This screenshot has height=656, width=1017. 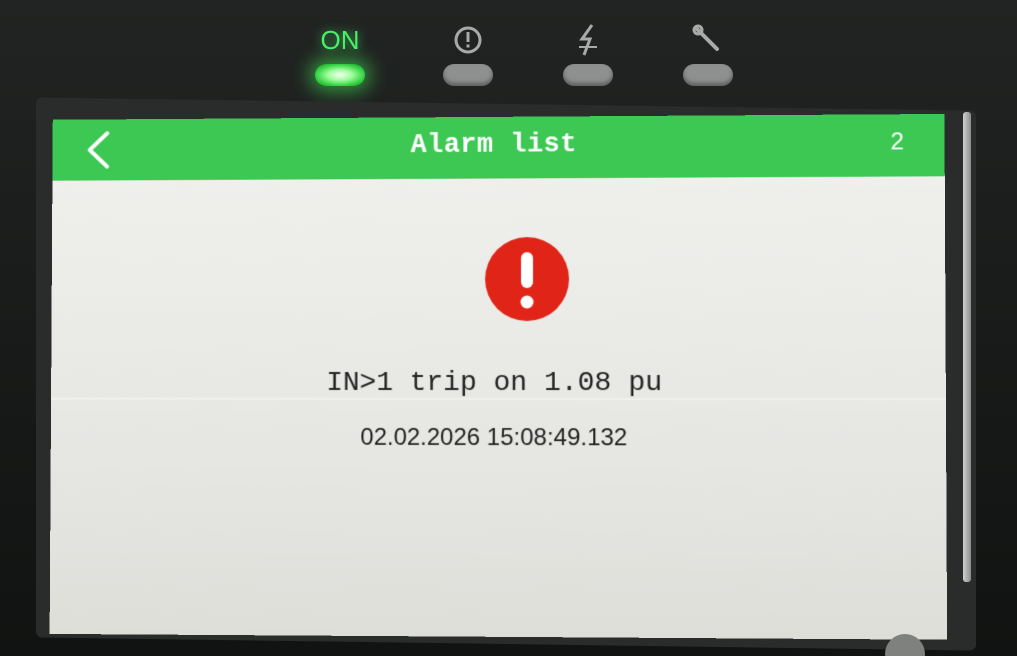 I want to click on led-on-lamp, so click(x=340, y=75).